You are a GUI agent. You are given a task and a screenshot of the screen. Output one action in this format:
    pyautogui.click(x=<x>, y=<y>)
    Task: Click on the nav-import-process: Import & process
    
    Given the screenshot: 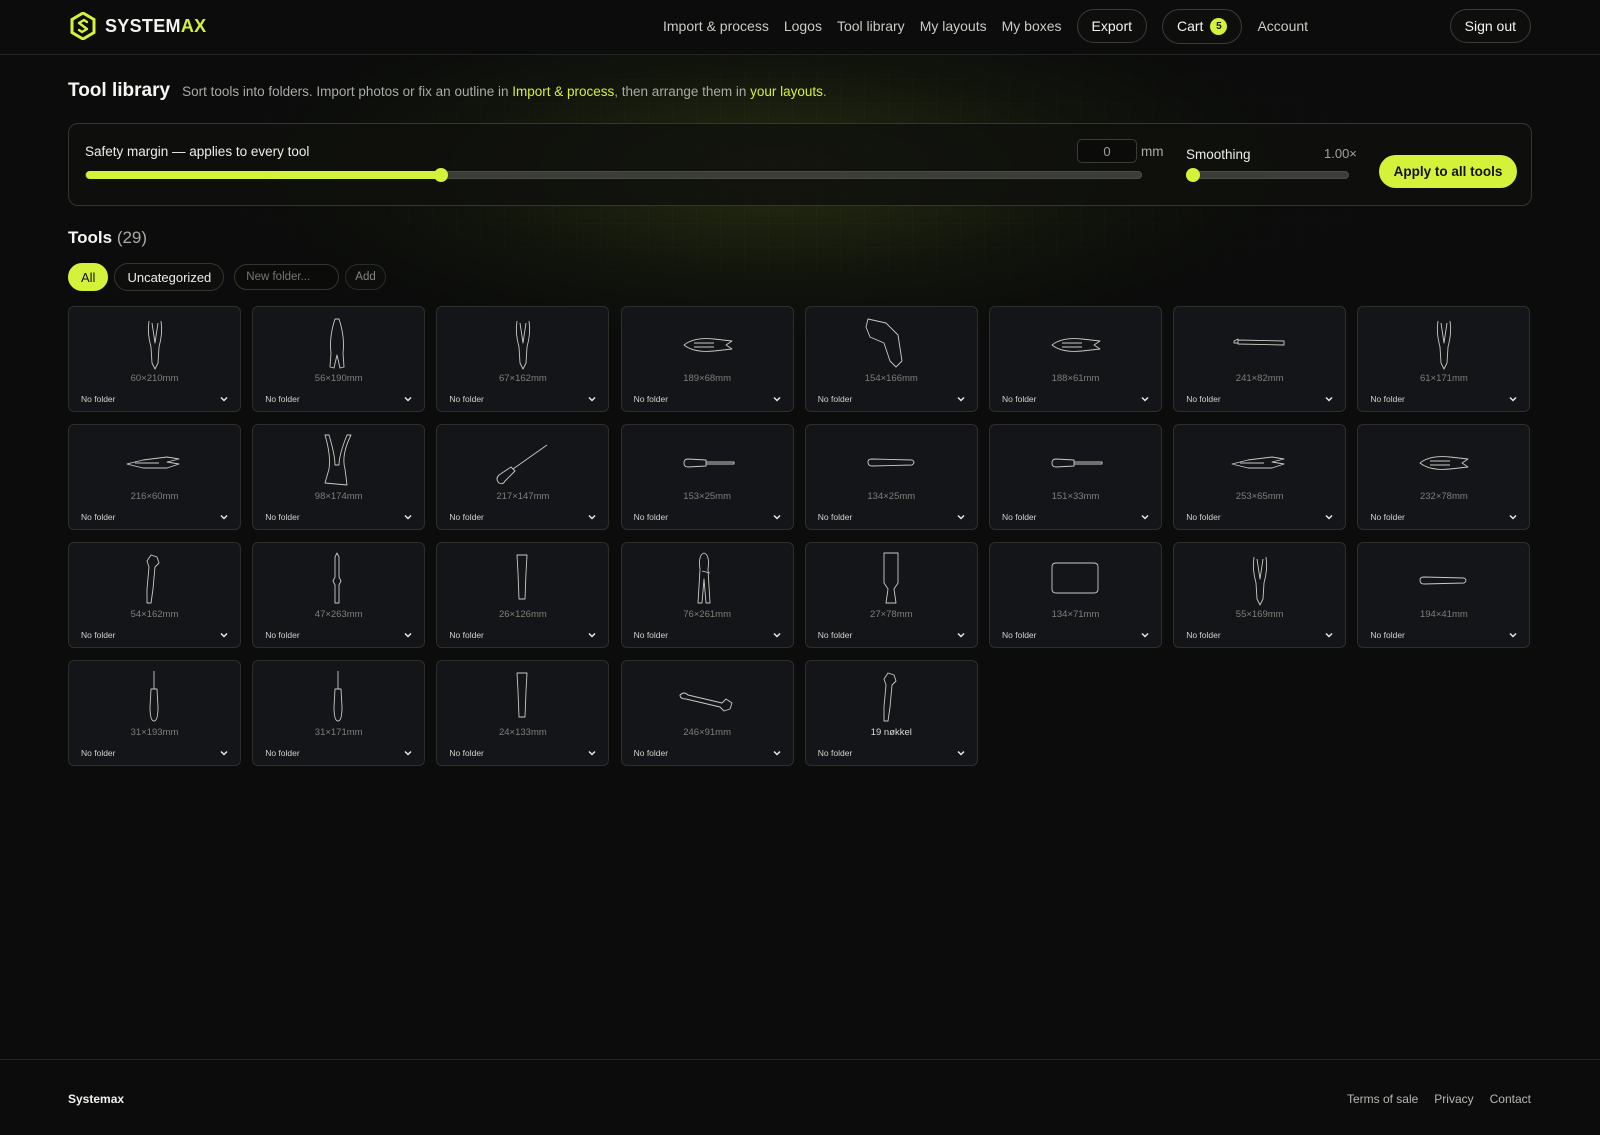 What is the action you would take?
    pyautogui.click(x=716, y=26)
    